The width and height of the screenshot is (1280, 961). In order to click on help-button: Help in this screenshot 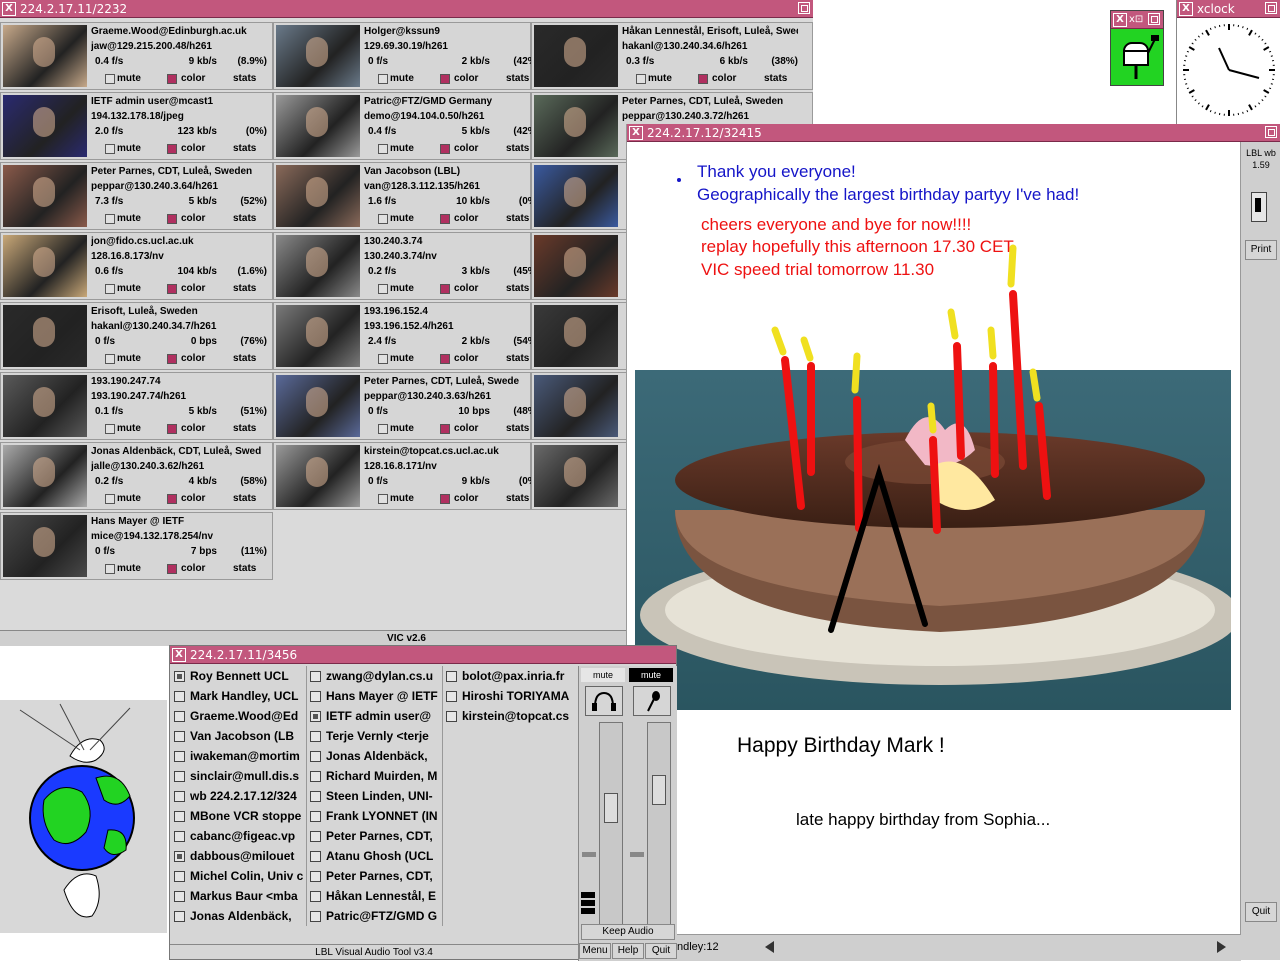, I will do `click(628, 951)`.